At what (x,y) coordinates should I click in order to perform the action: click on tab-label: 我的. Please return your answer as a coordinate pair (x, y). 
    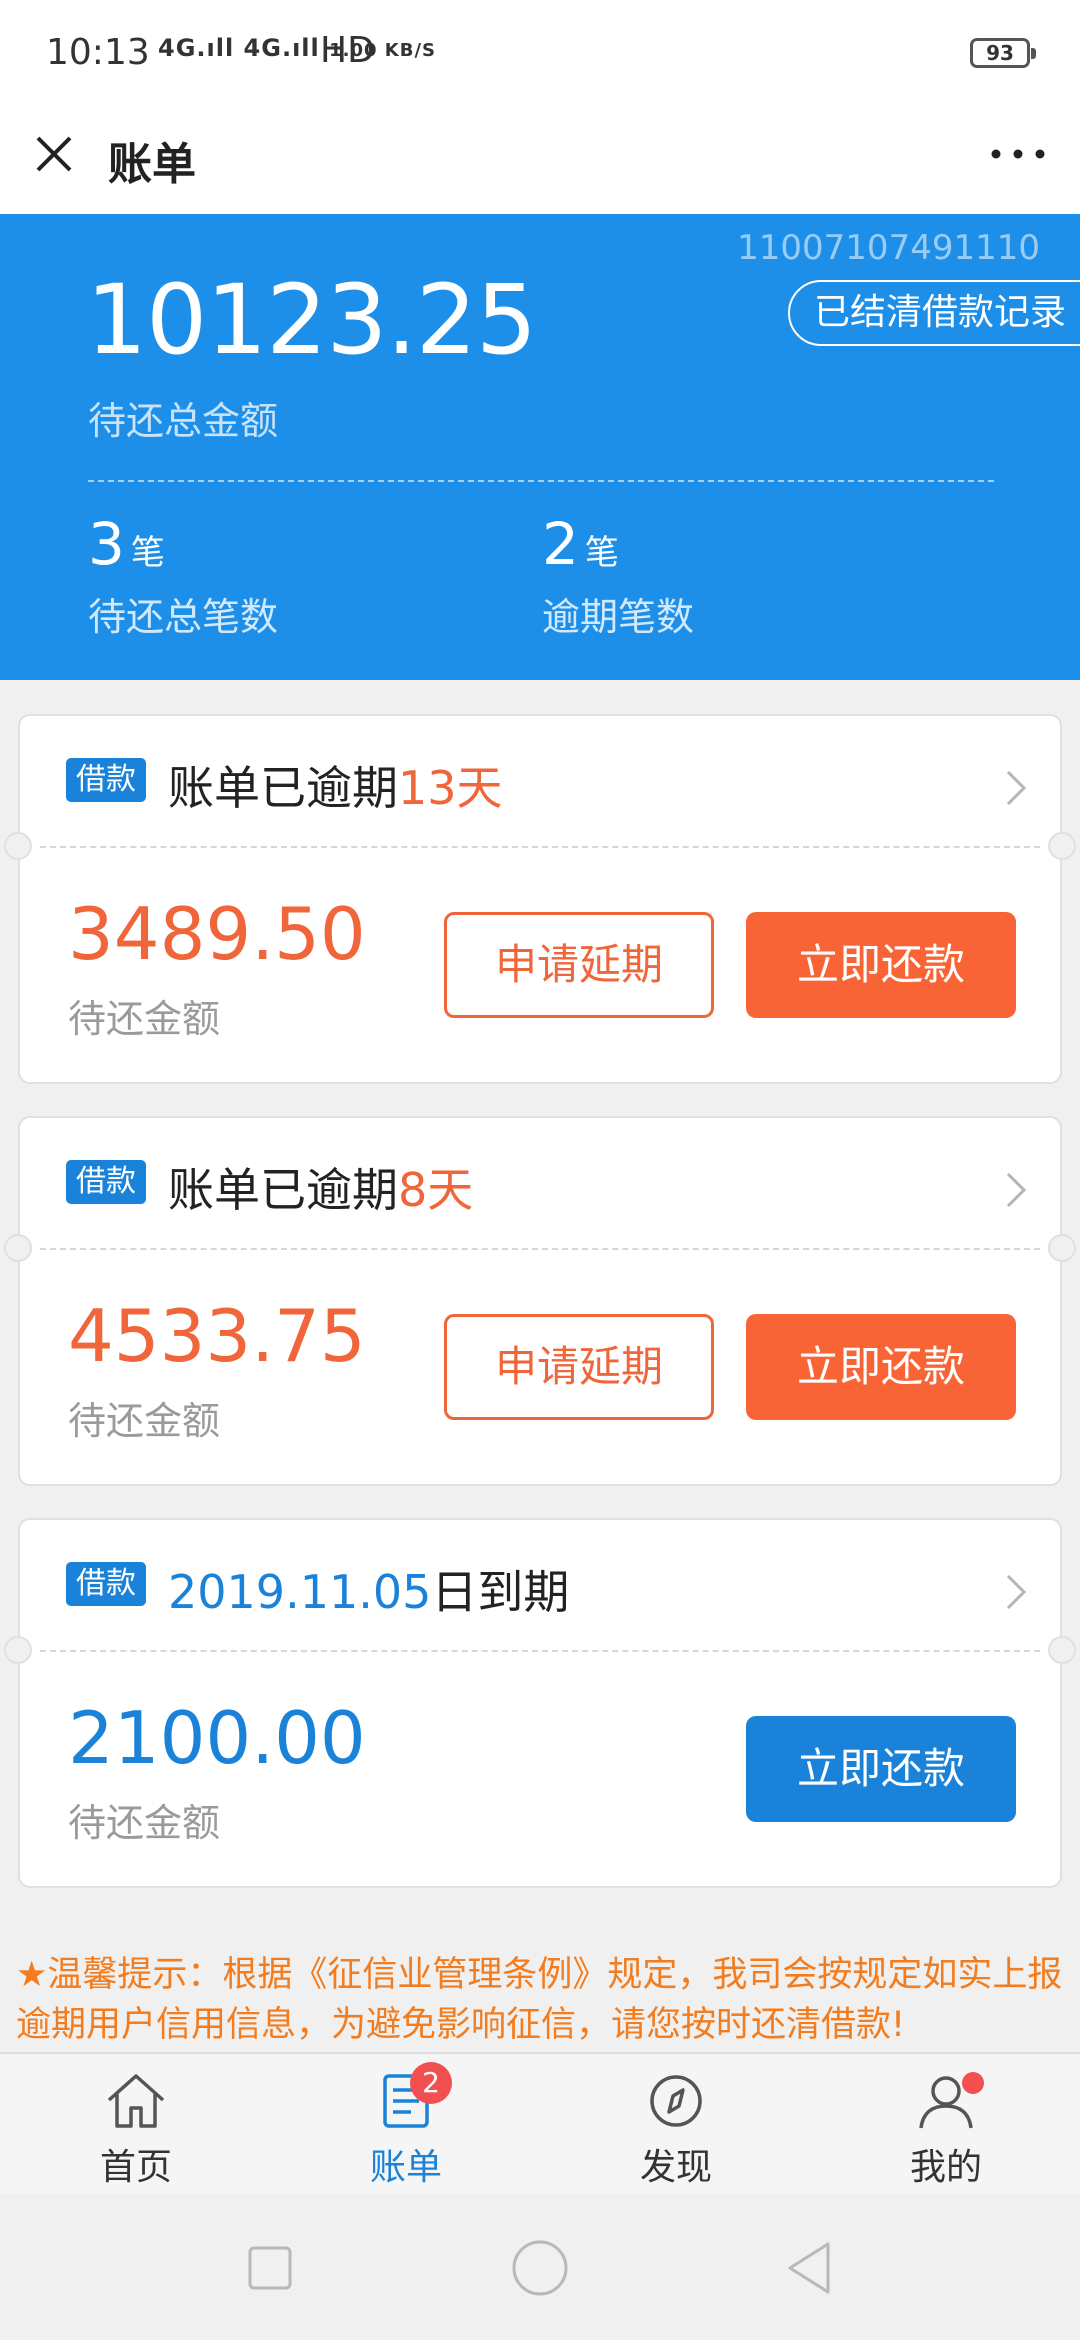
    Looking at the image, I should click on (945, 2167).